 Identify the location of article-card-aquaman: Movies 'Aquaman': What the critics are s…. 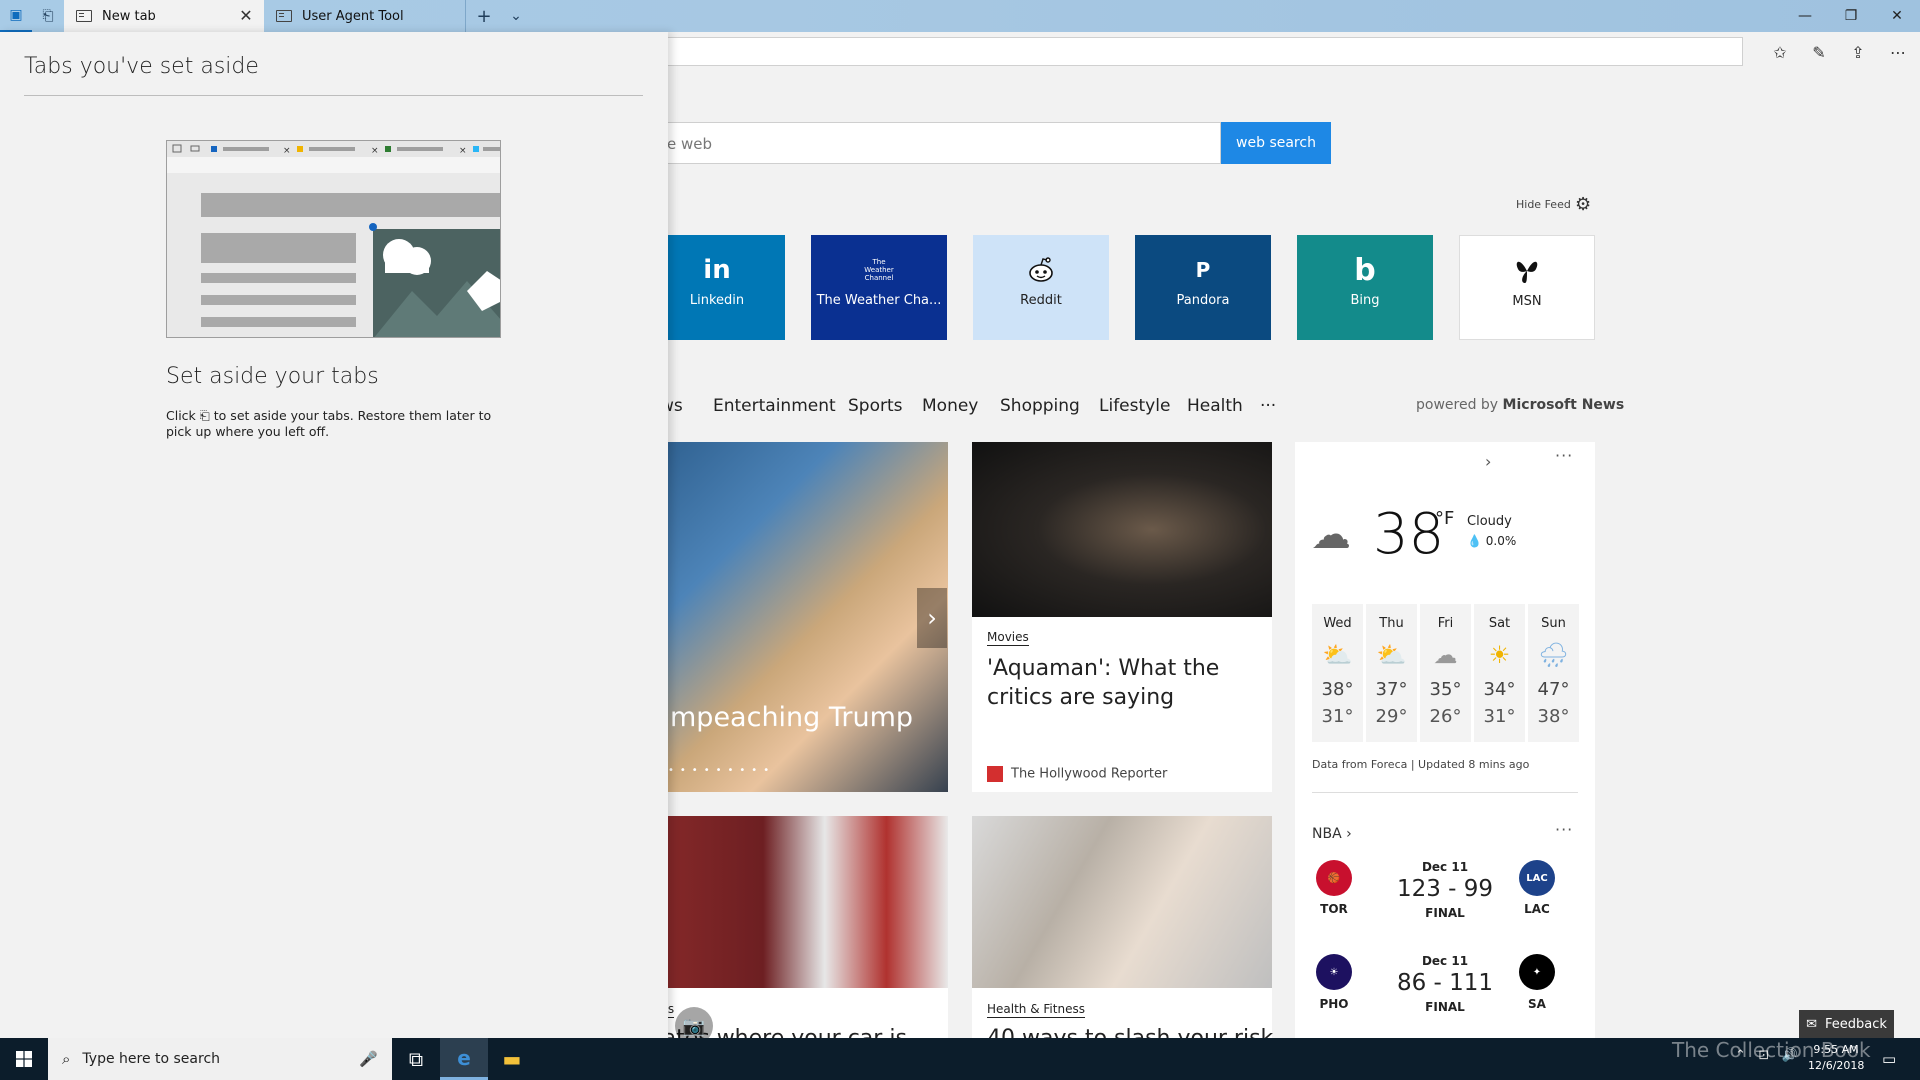
(1122, 617).